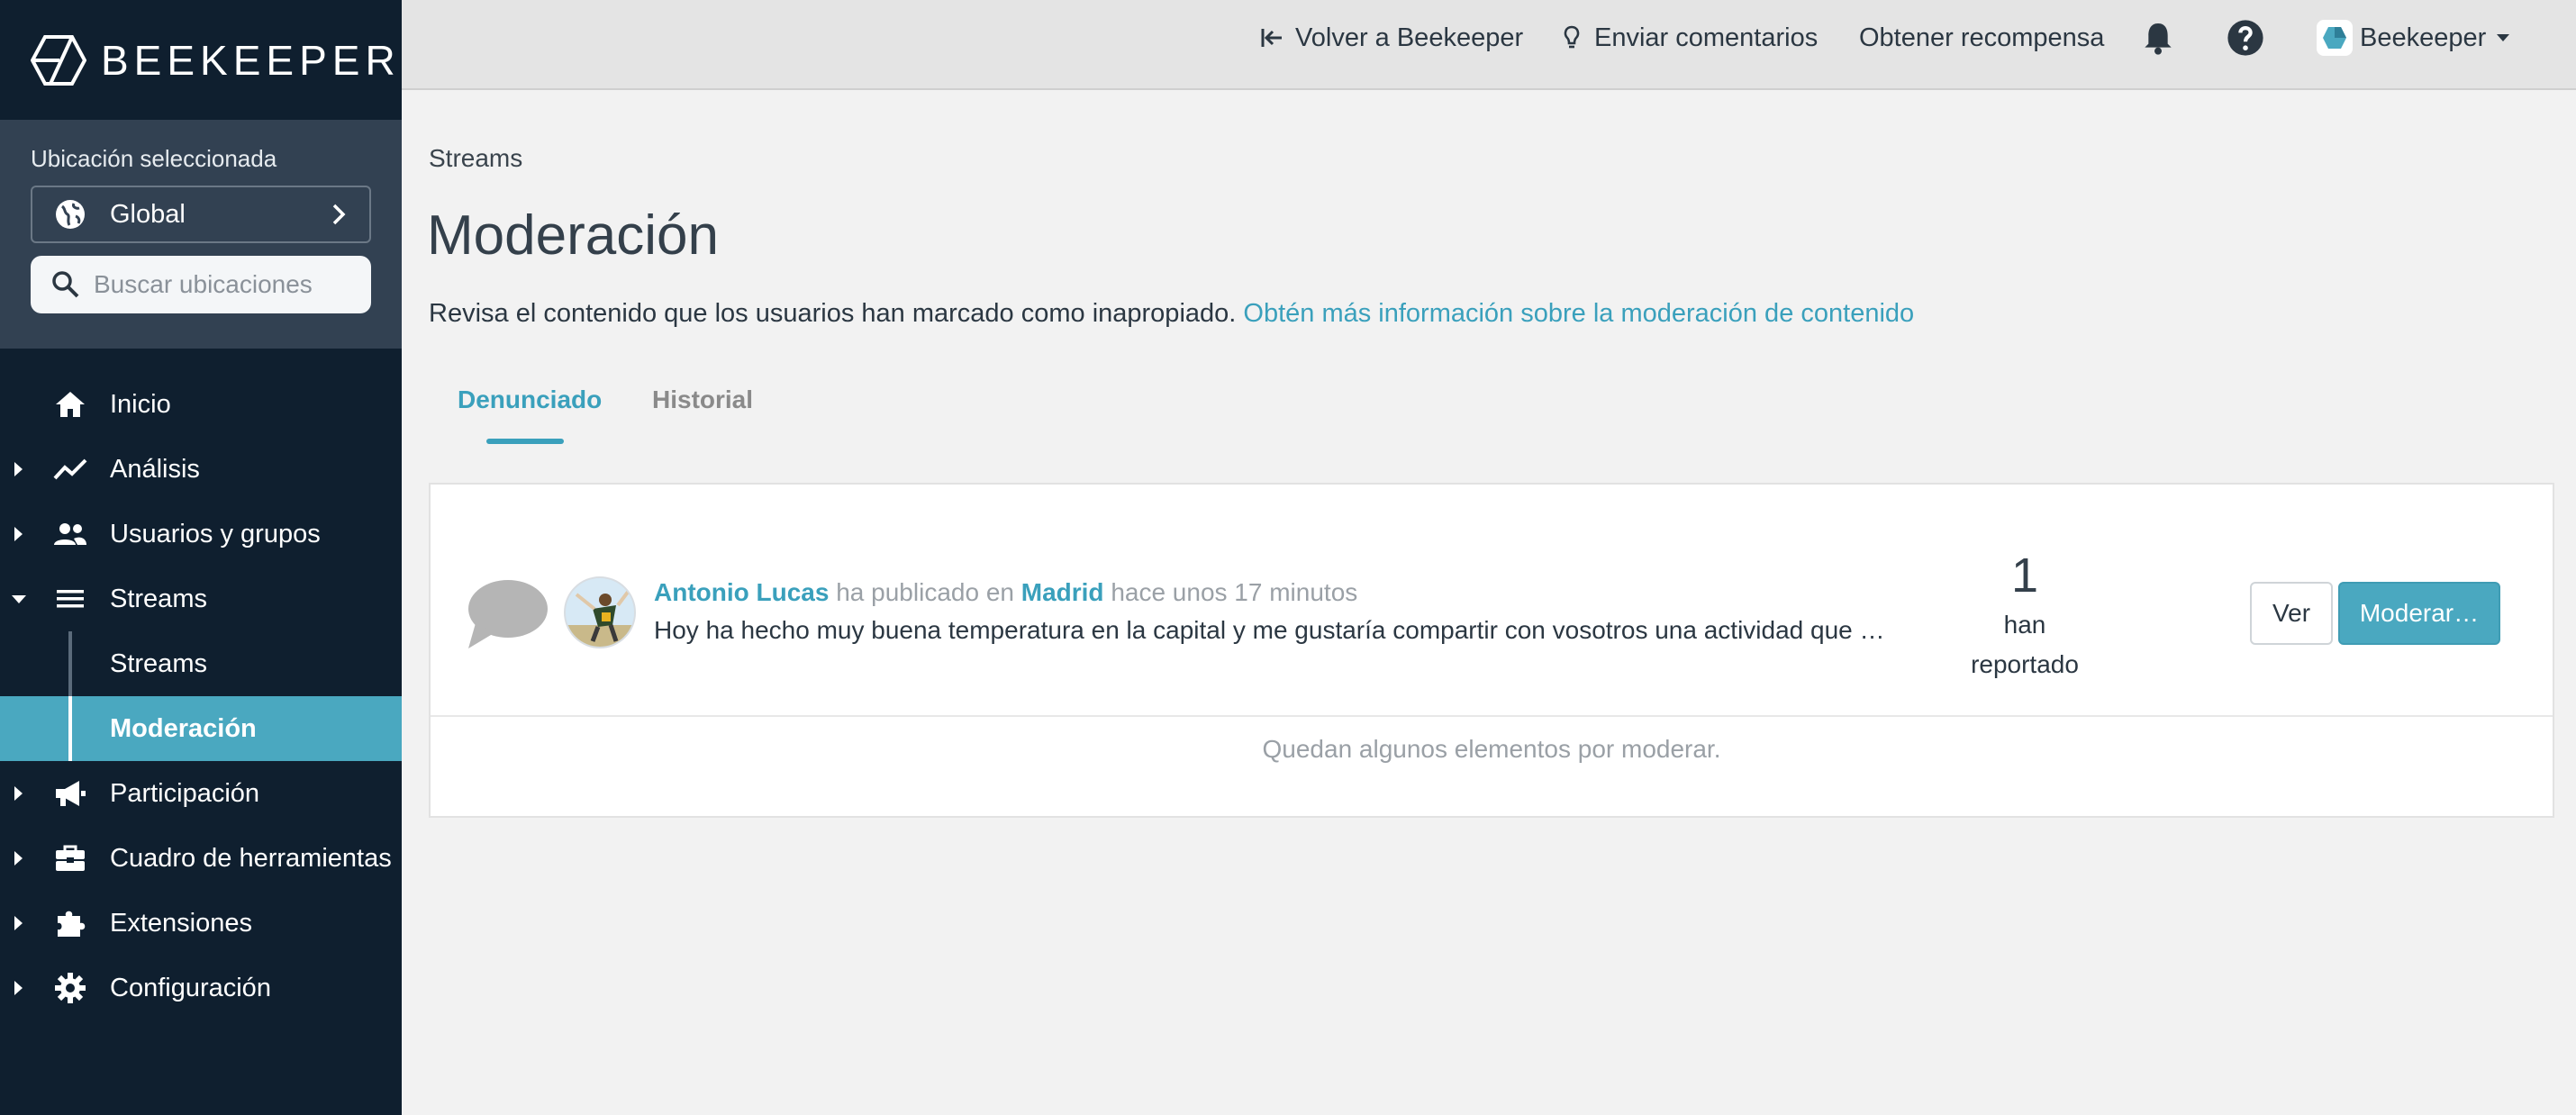  I want to click on sidebar-item-label: Moderación, so click(184, 728).